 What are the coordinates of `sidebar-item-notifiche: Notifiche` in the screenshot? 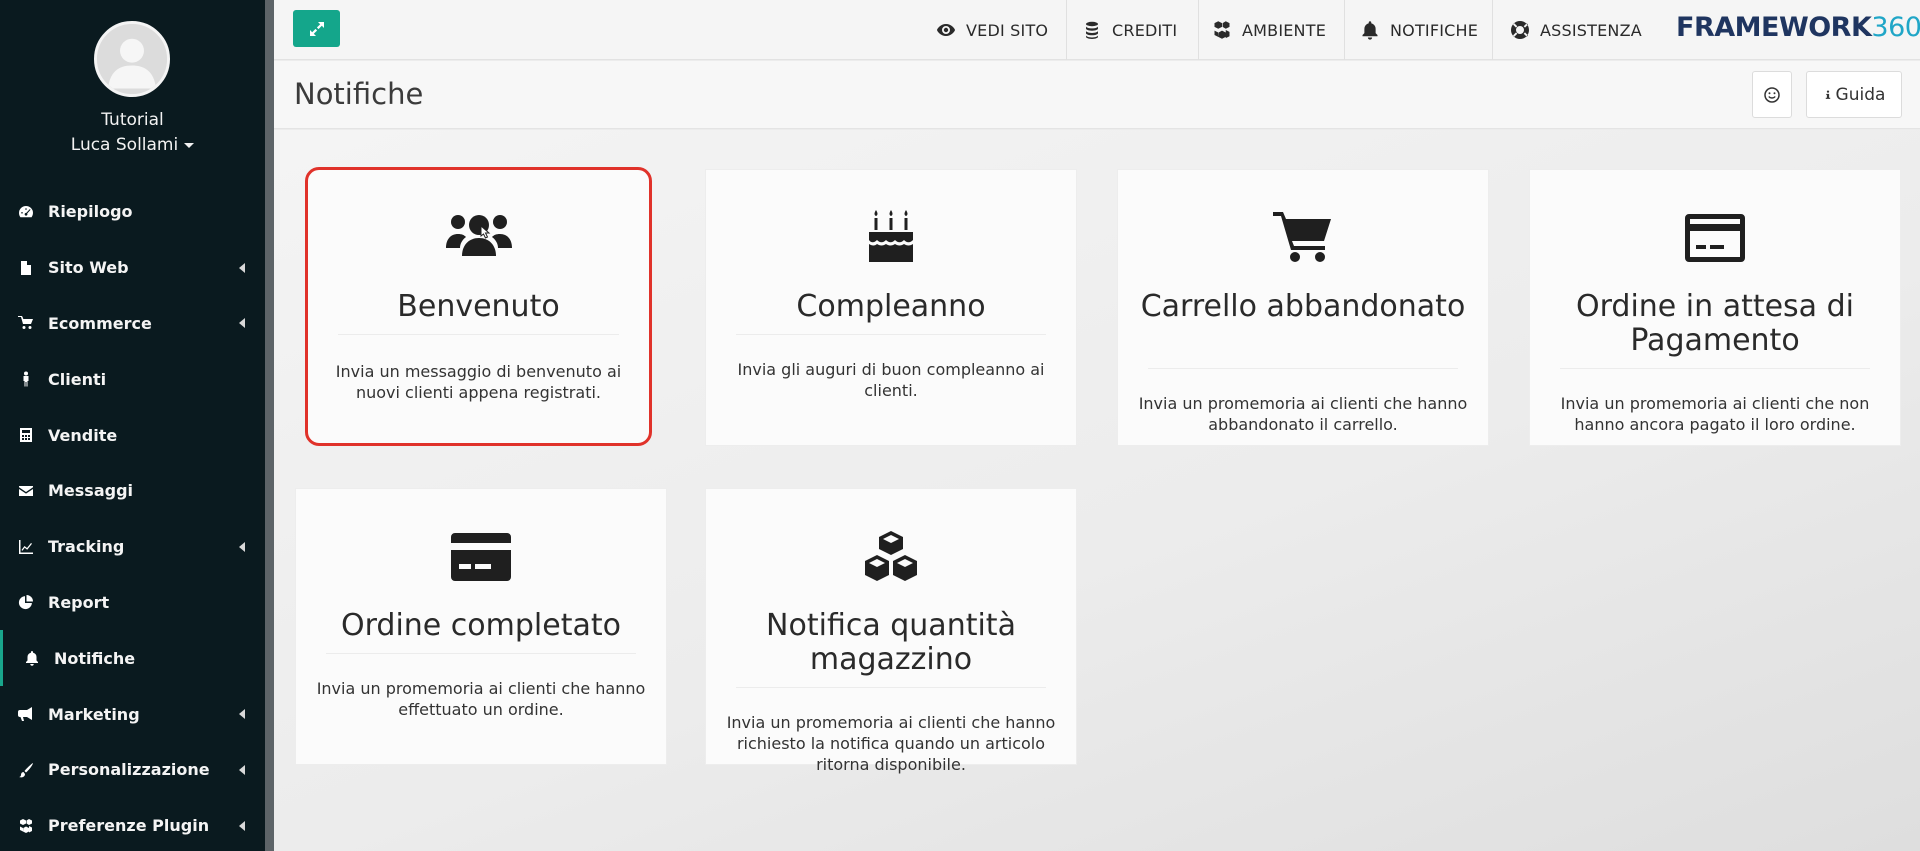 It's located at (132, 658).